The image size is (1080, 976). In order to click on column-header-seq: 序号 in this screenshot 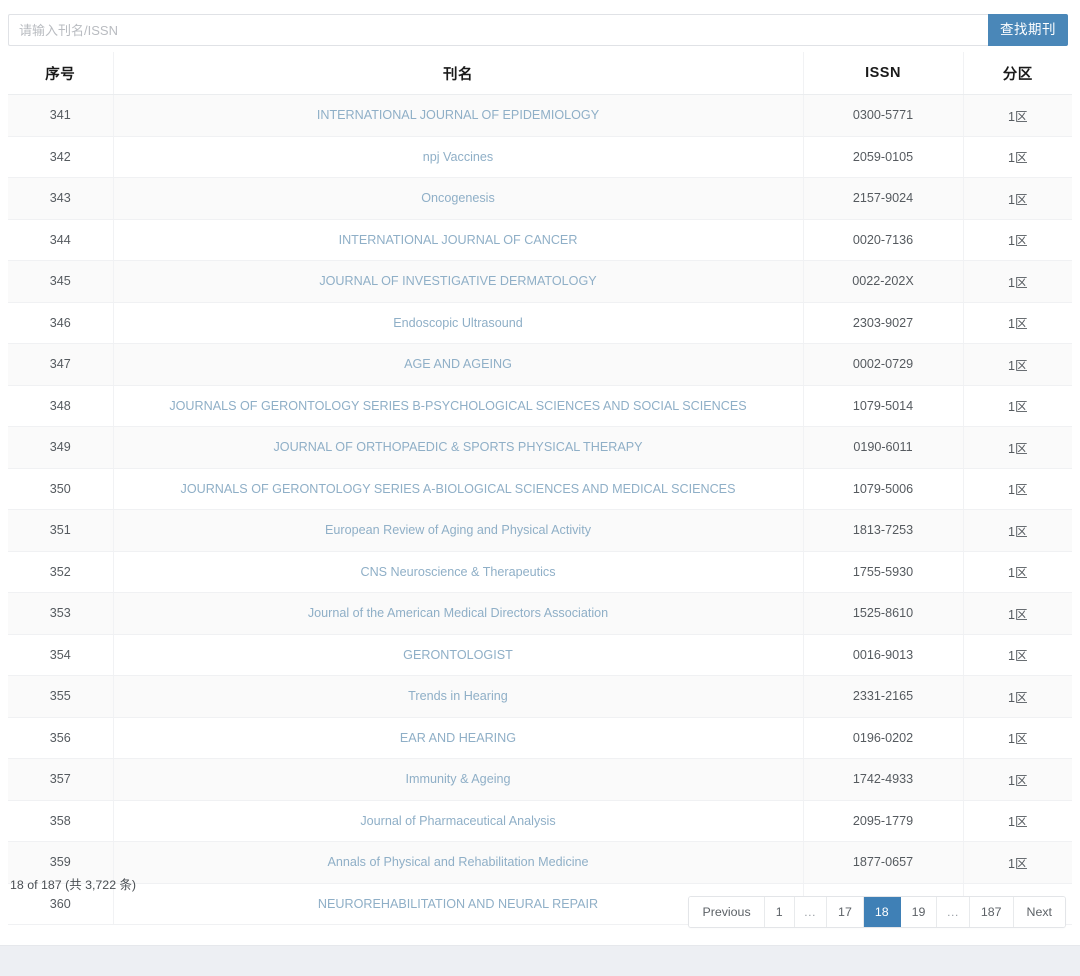, I will do `click(61, 73)`.